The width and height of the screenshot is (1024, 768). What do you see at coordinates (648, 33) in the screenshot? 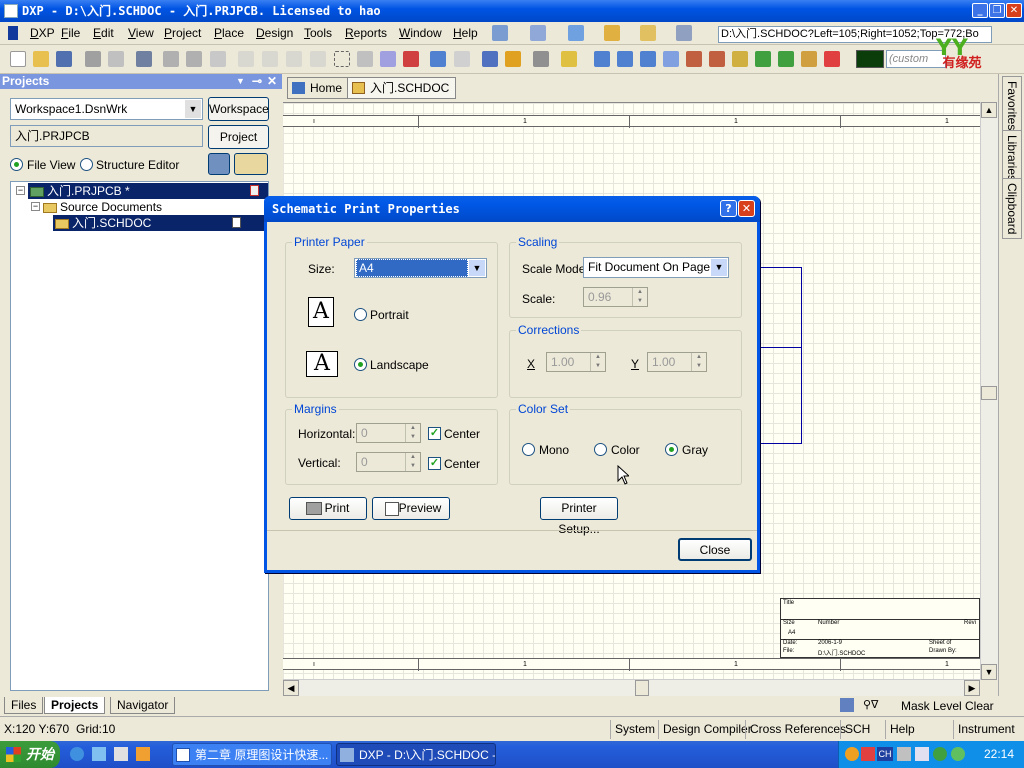
I see `drawing-tool-icon` at bounding box center [648, 33].